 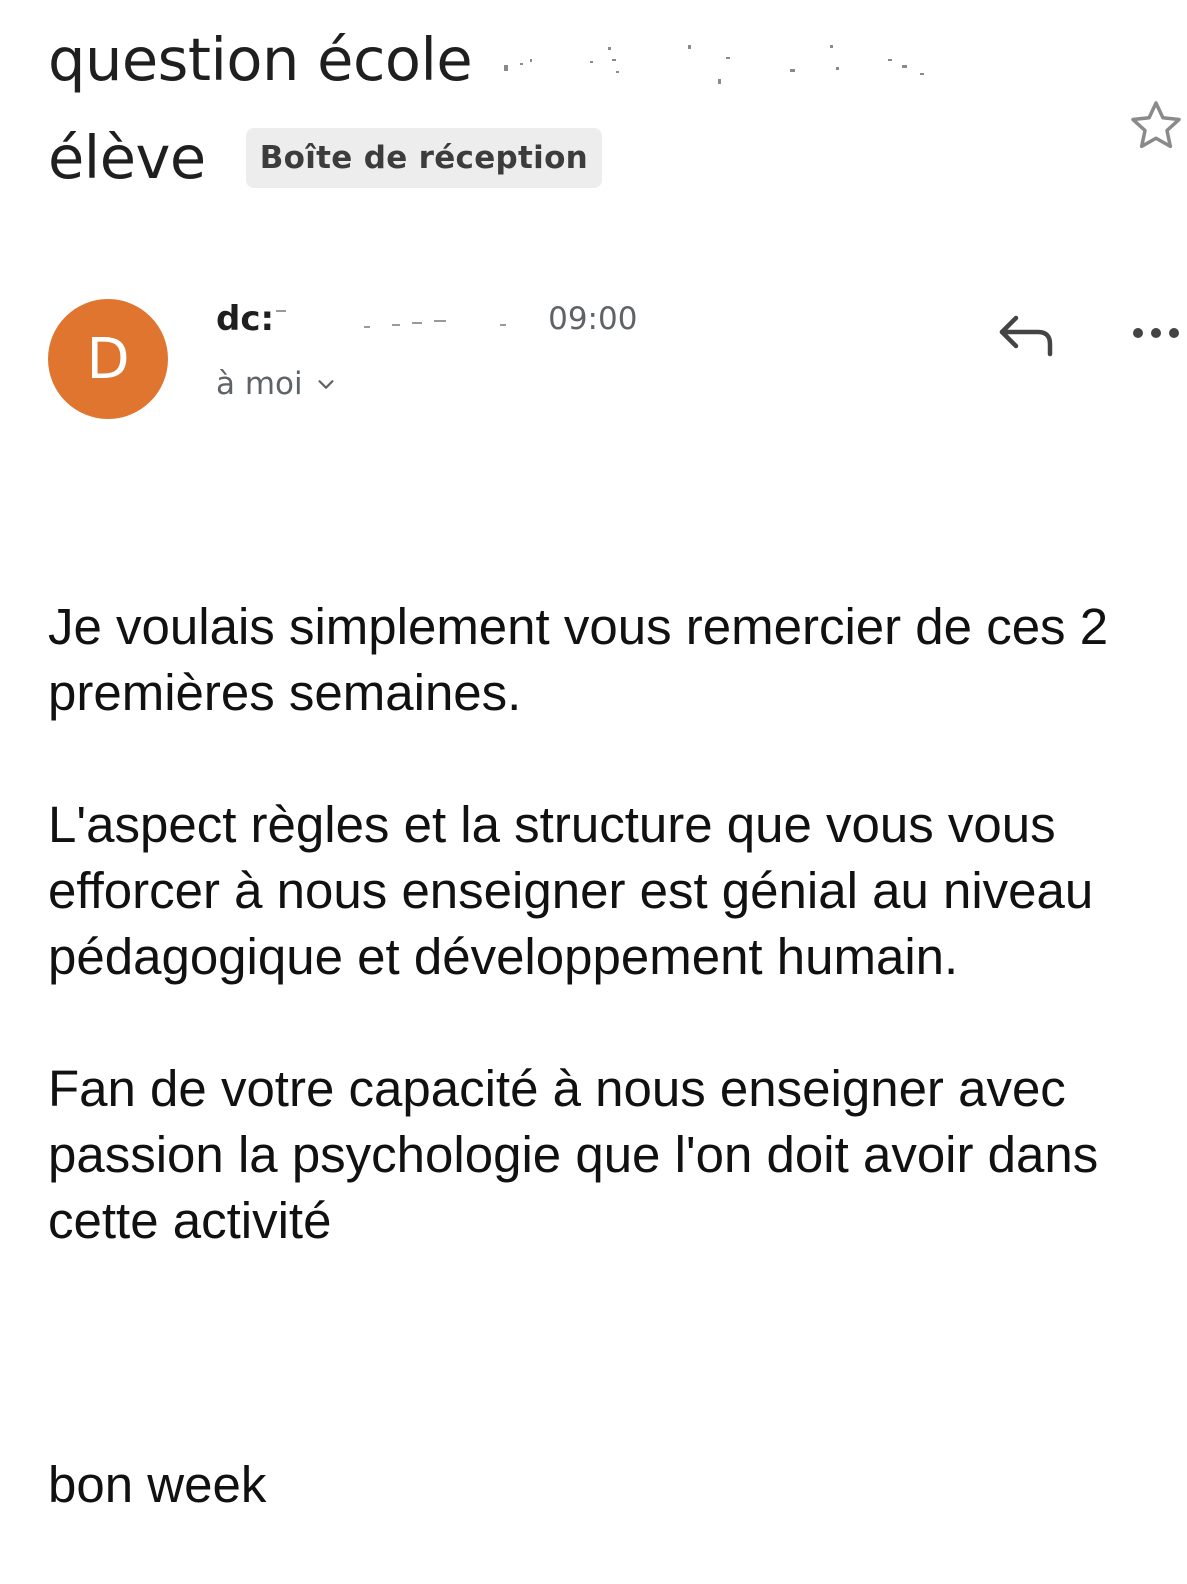 What do you see at coordinates (617, 1353) in the screenshot?
I see `body-spacer` at bounding box center [617, 1353].